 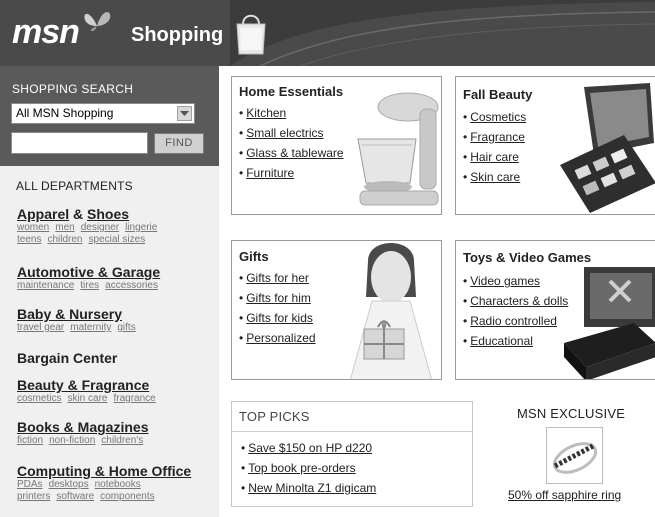 I want to click on top-pick-hp-link: Save $150 on HP d220, so click(x=310, y=448).